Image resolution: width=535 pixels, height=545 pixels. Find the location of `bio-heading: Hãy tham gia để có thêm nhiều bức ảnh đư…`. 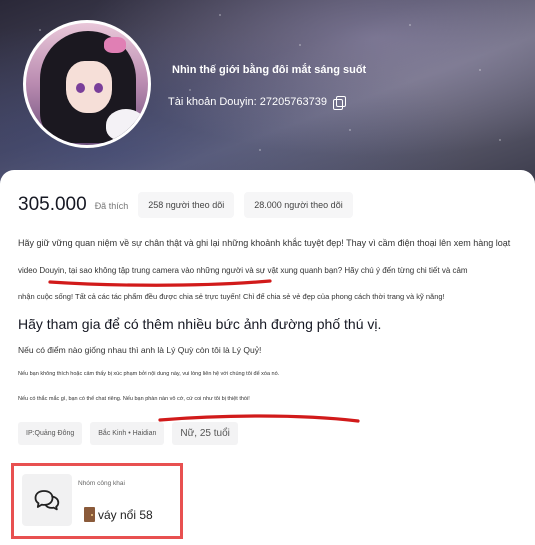

bio-heading: Hãy tham gia để có thêm nhiều bức ảnh đư… is located at coordinates (200, 324).